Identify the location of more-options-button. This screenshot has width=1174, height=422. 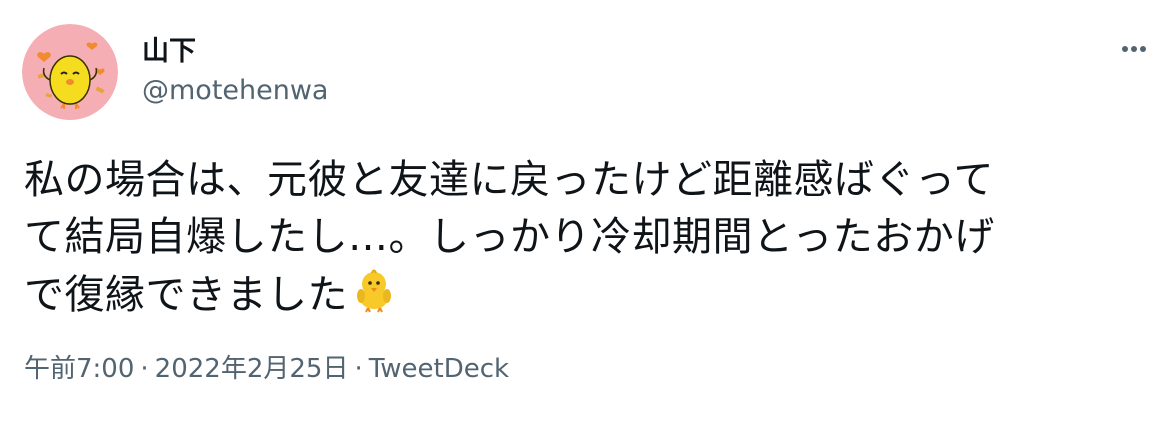
(1134, 49).